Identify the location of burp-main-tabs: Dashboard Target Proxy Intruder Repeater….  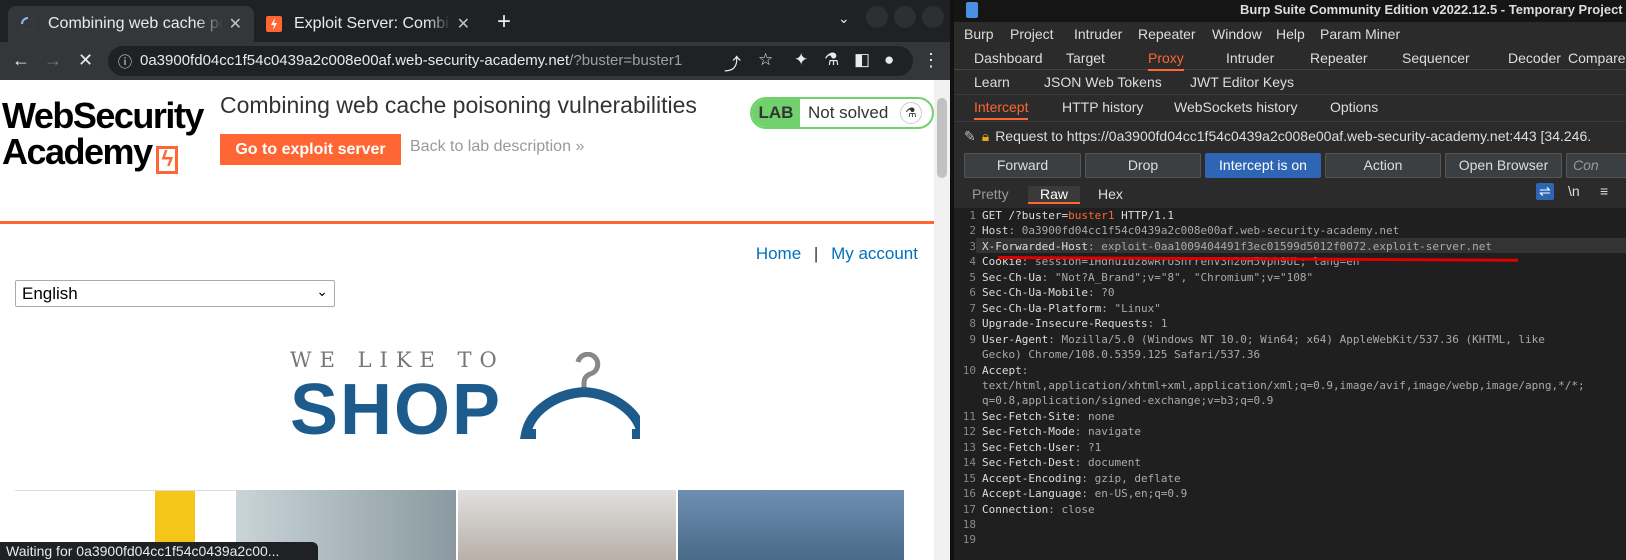
(1290, 58).